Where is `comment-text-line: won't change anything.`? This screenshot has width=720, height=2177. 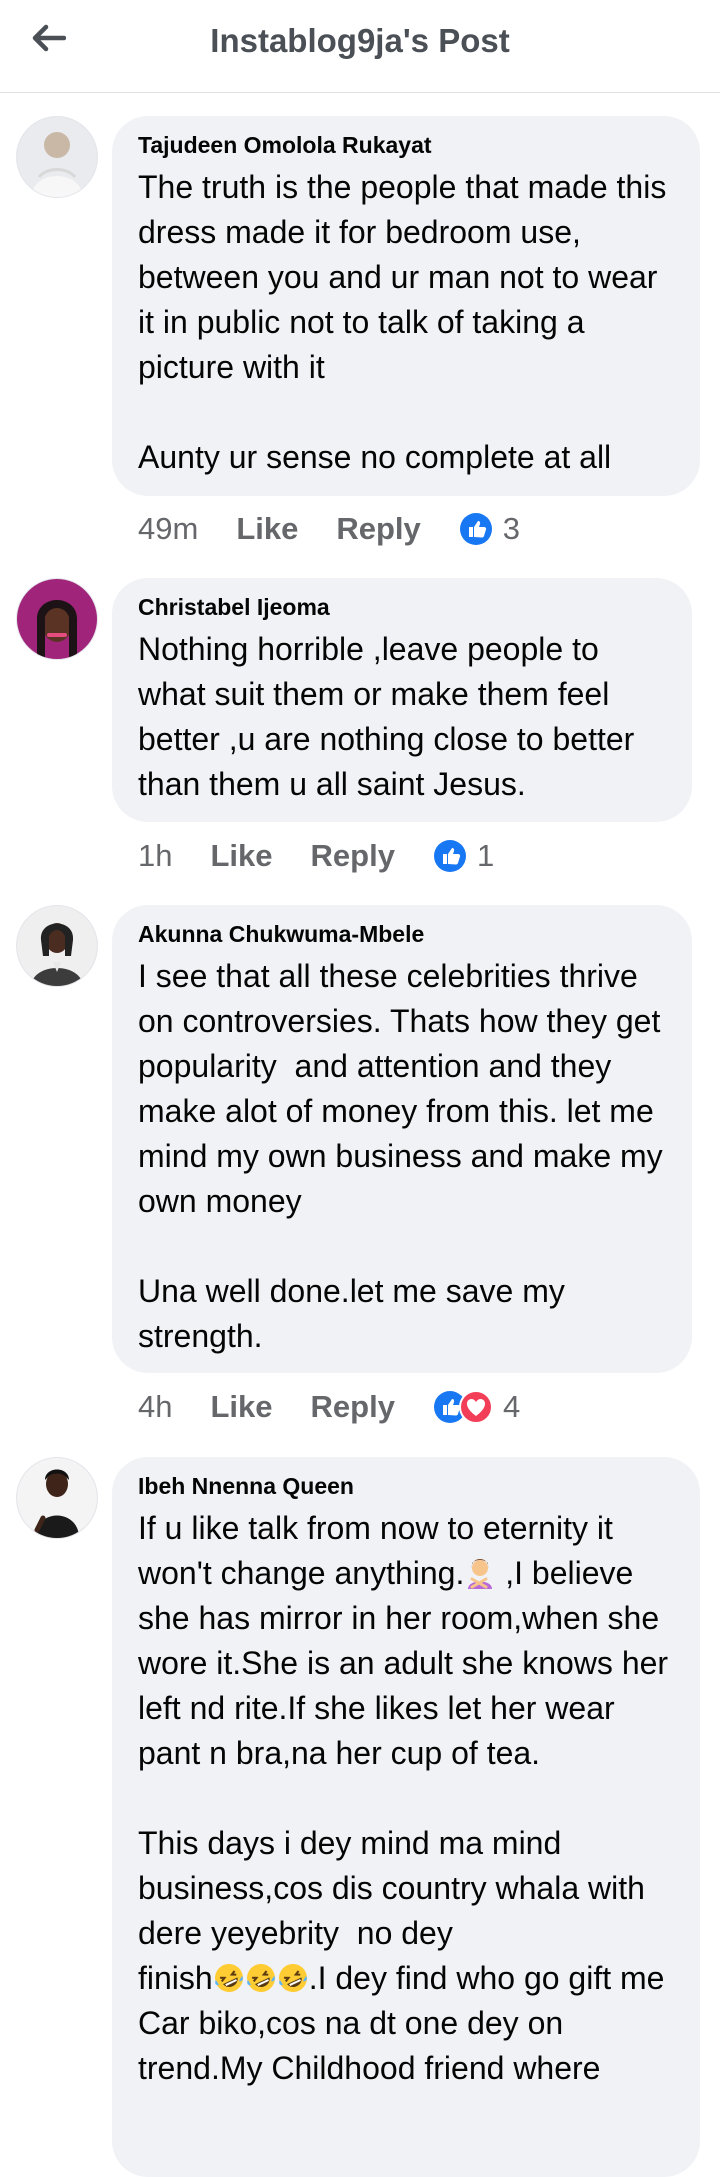 comment-text-line: won't change anything. is located at coordinates (301, 1573).